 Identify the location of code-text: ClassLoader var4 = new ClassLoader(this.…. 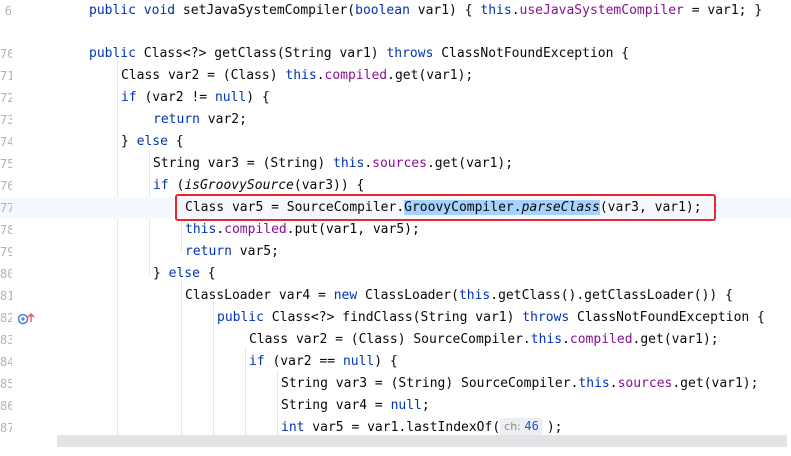
(459, 296).